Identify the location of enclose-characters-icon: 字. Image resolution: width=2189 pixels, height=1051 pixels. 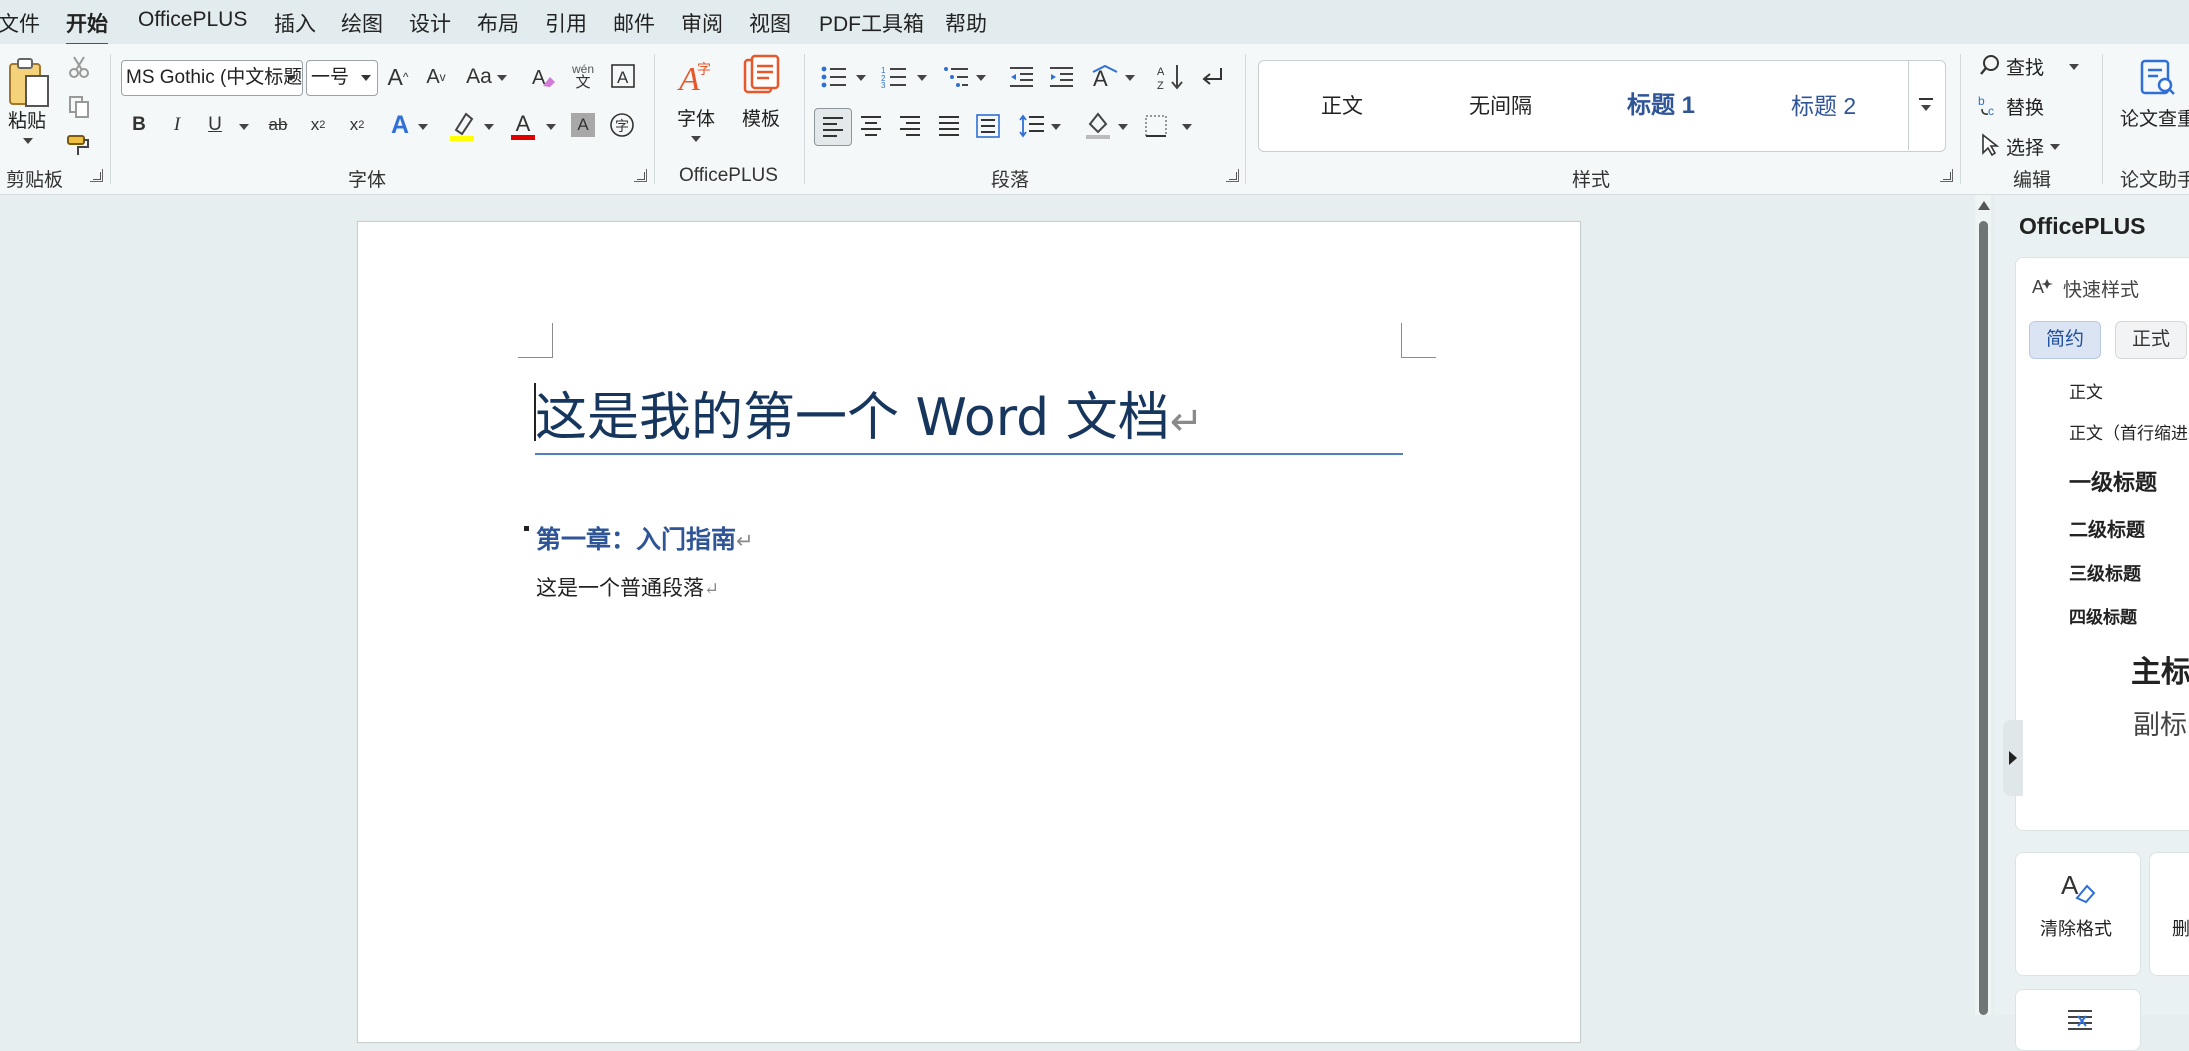
(622, 125).